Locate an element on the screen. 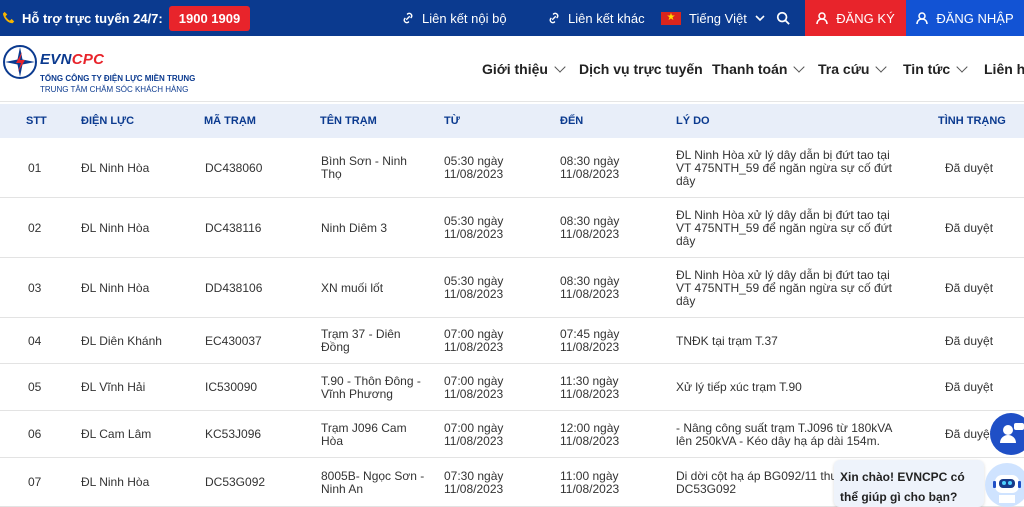 The width and height of the screenshot is (1024, 507). cell-to: 11:30 ngày 11/08/2023 is located at coordinates (589, 388).